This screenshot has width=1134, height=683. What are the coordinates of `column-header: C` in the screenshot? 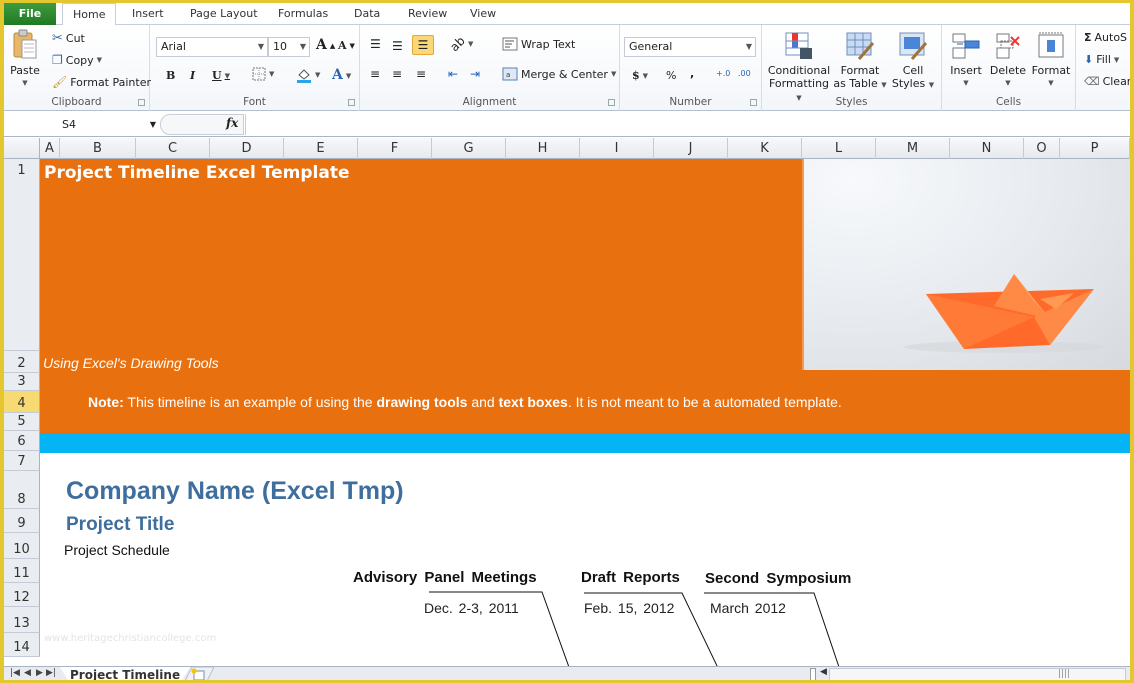 It's located at (173, 148).